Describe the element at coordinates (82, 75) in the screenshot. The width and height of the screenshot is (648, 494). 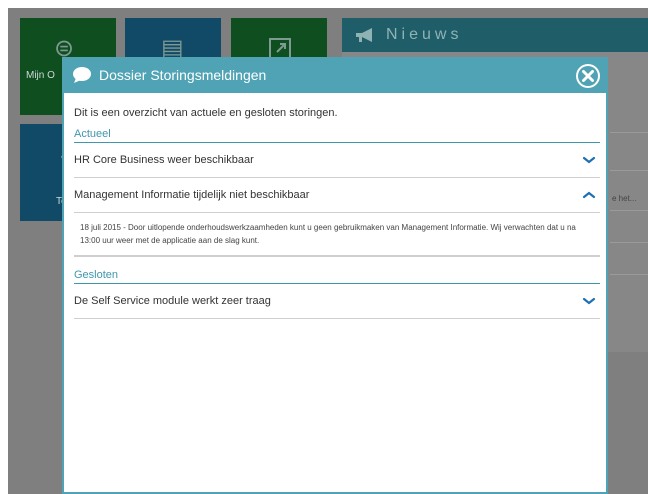
I see `chat-bubble-icon` at that location.